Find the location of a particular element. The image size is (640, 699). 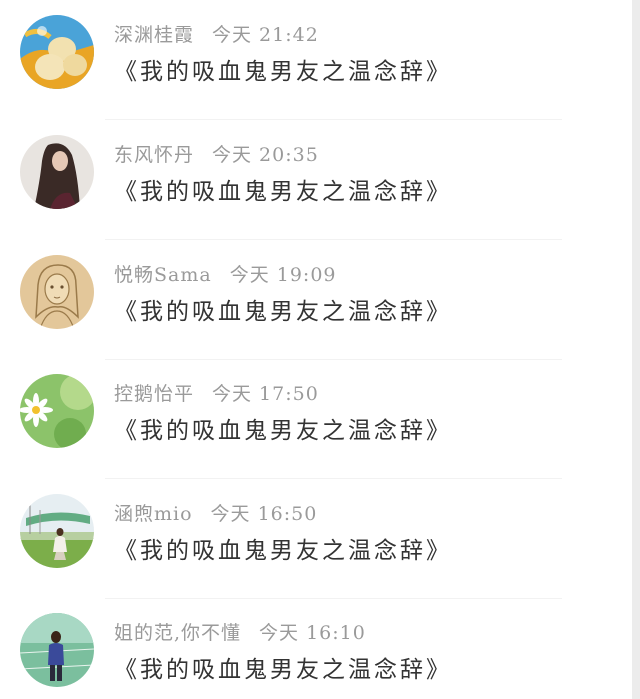

username: 深渊桂霞 is located at coordinates (154, 35).